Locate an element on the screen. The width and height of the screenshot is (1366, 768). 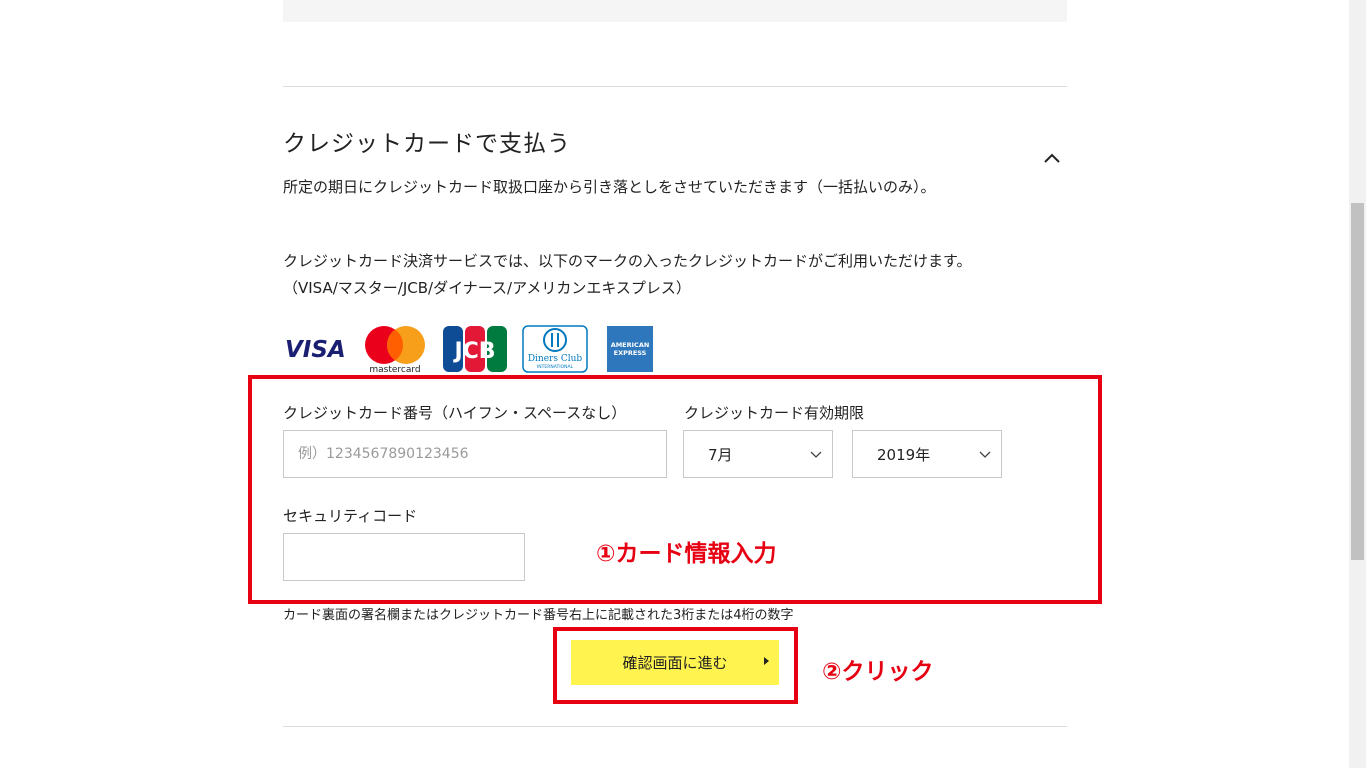
chevron-up-icon is located at coordinates (1052, 158).